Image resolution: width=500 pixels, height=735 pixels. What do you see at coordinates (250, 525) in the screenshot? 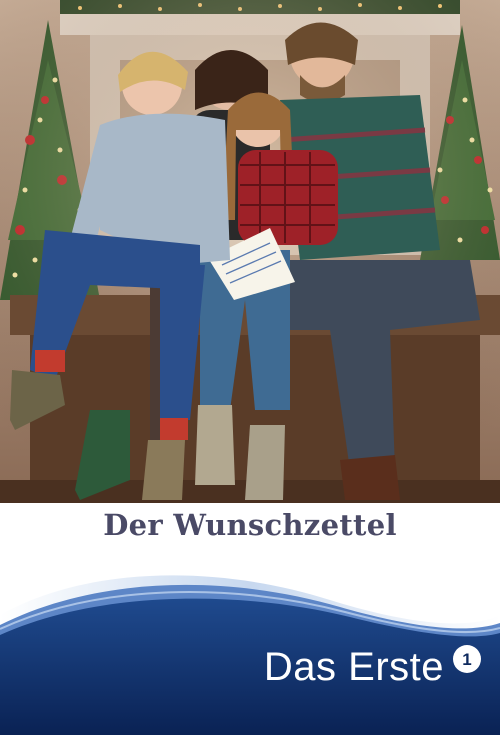
I see `movie-title: Der Wunschzettel` at bounding box center [250, 525].